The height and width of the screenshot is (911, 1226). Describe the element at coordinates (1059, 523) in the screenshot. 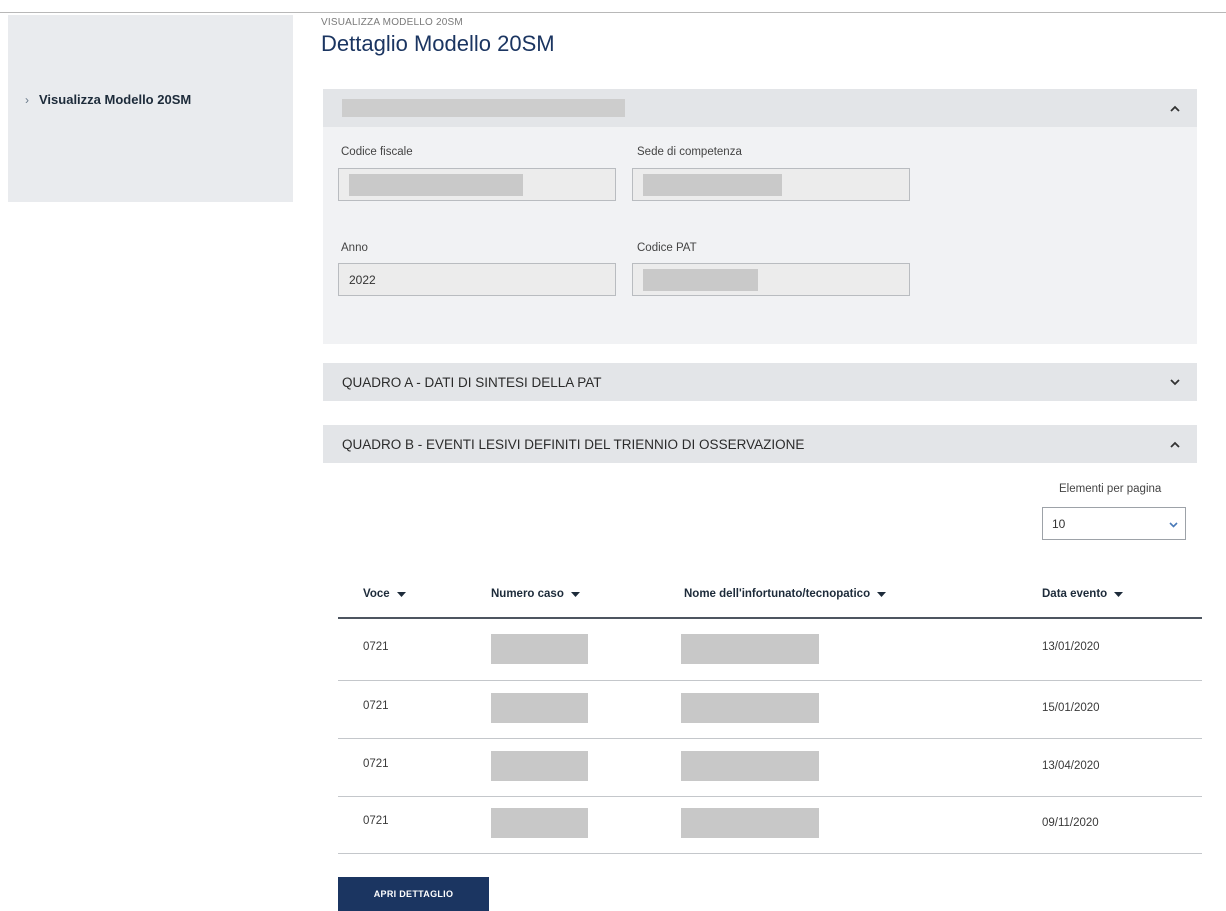

I see `per-page-value: 10` at that location.